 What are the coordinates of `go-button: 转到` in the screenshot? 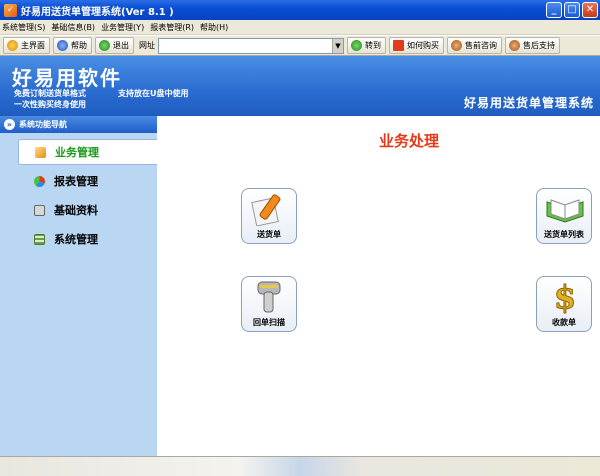 It's located at (366, 45).